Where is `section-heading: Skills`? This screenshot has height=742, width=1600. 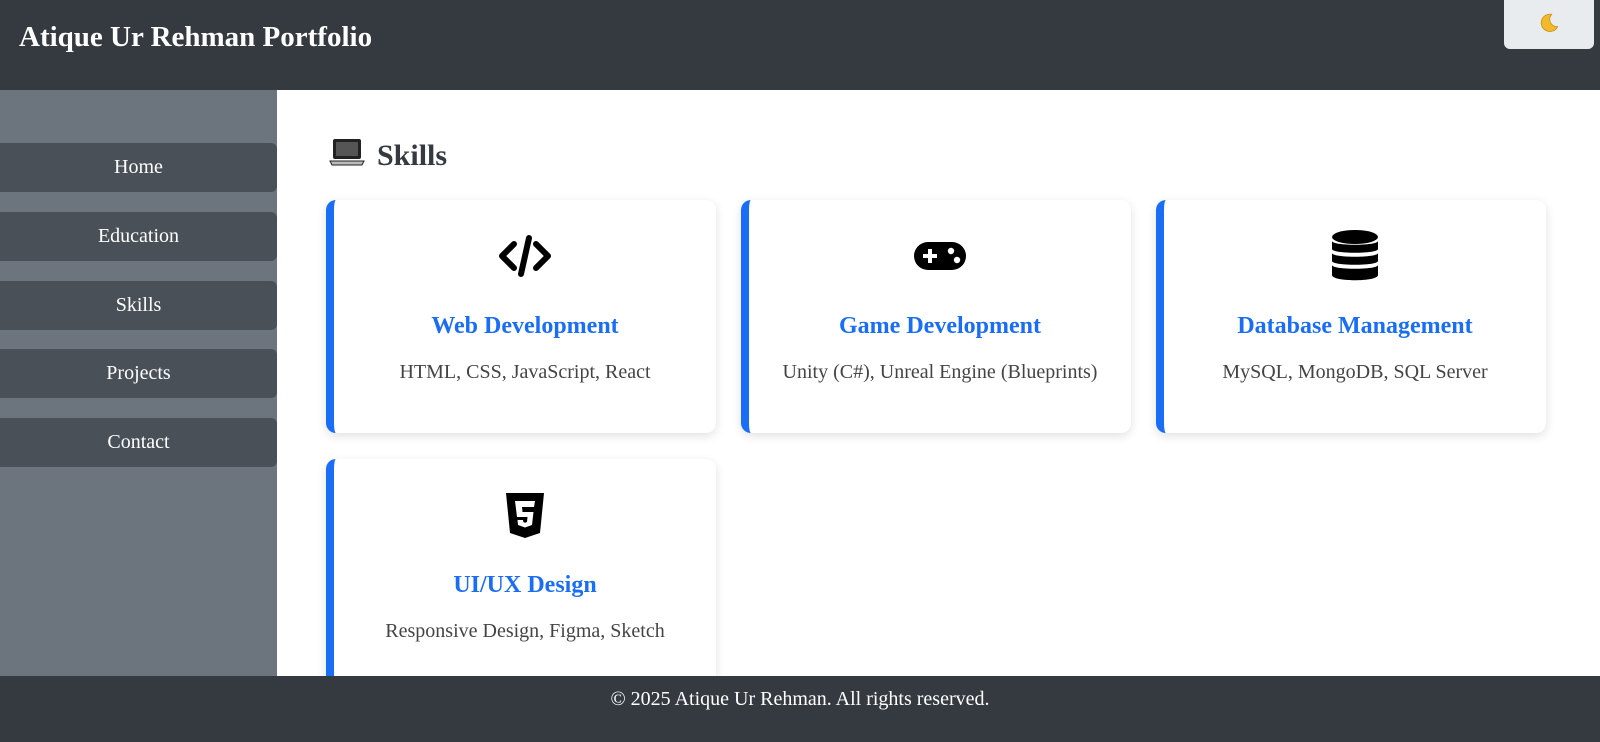 section-heading: Skills is located at coordinates (388, 156).